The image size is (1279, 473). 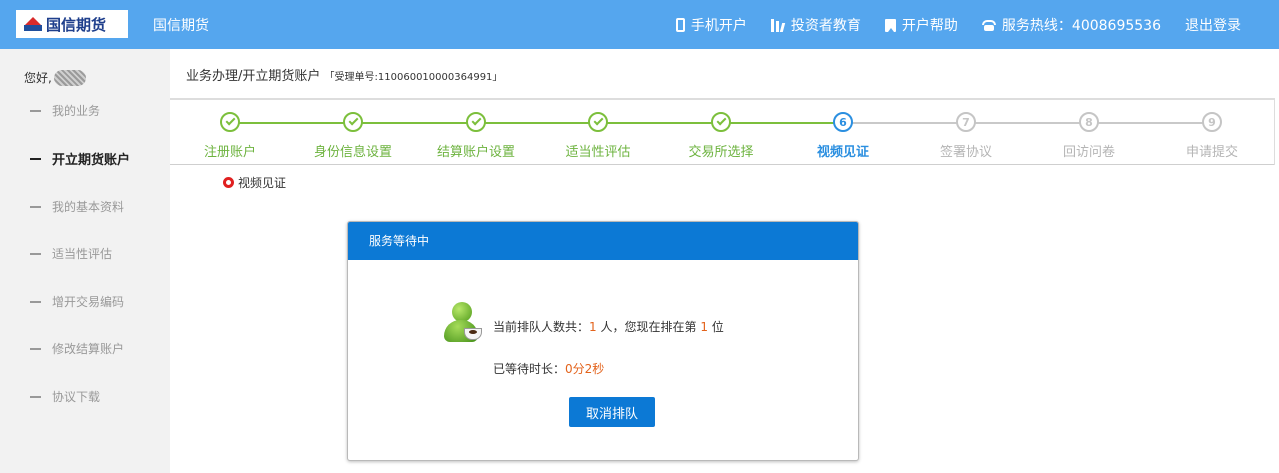 What do you see at coordinates (76, 397) in the screenshot?
I see `sidebar-item-label: 协议下载` at bounding box center [76, 397].